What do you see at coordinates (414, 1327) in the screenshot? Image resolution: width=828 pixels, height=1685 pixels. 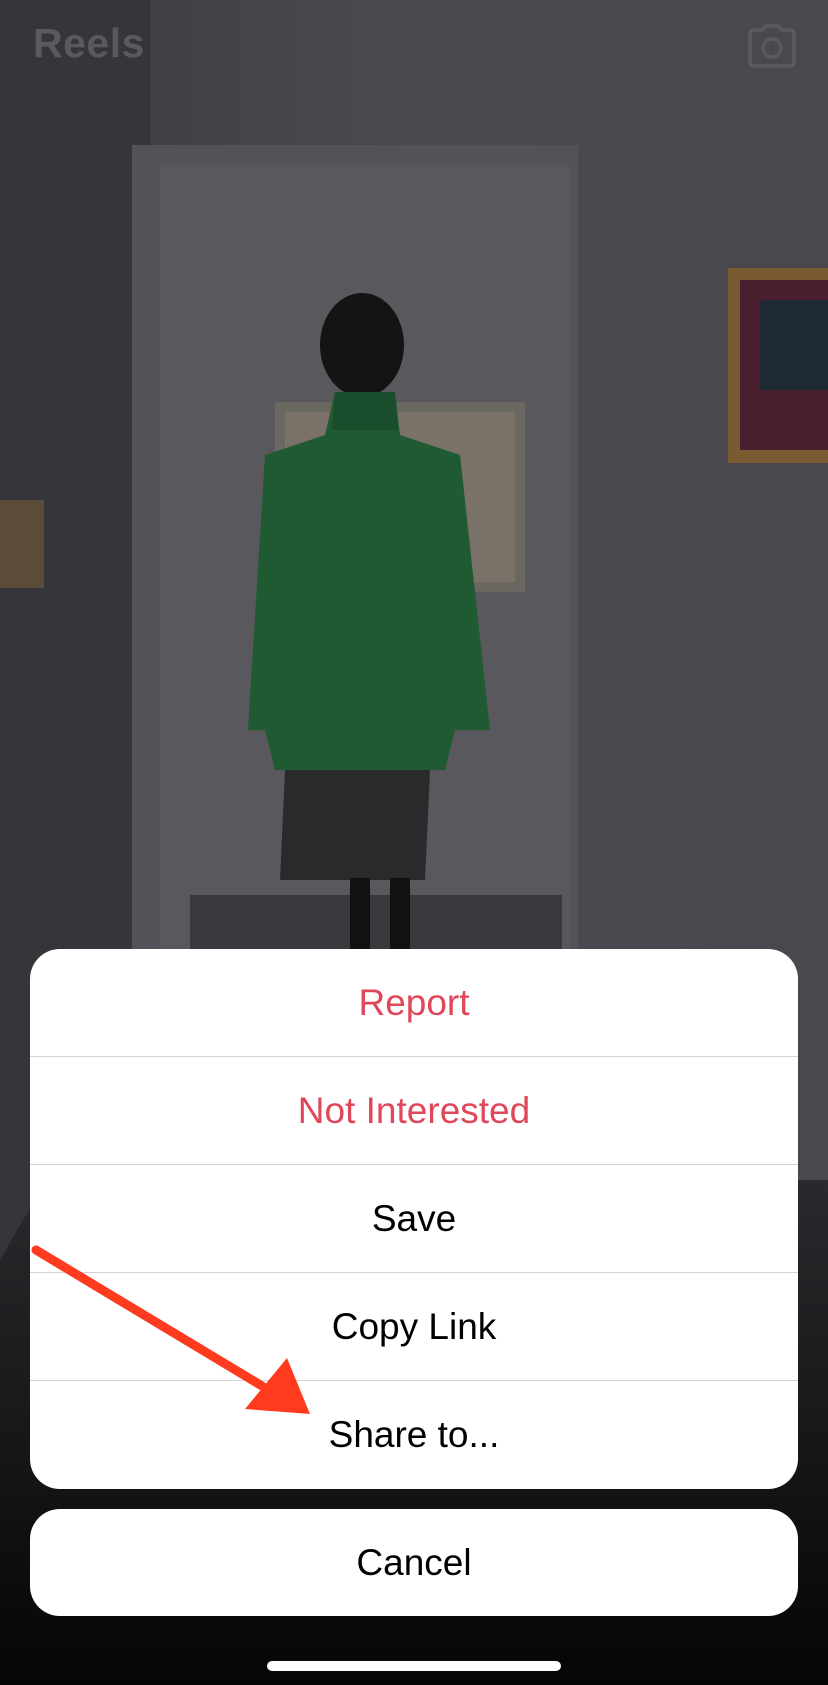 I see `copy-link-button: Copy Link` at bounding box center [414, 1327].